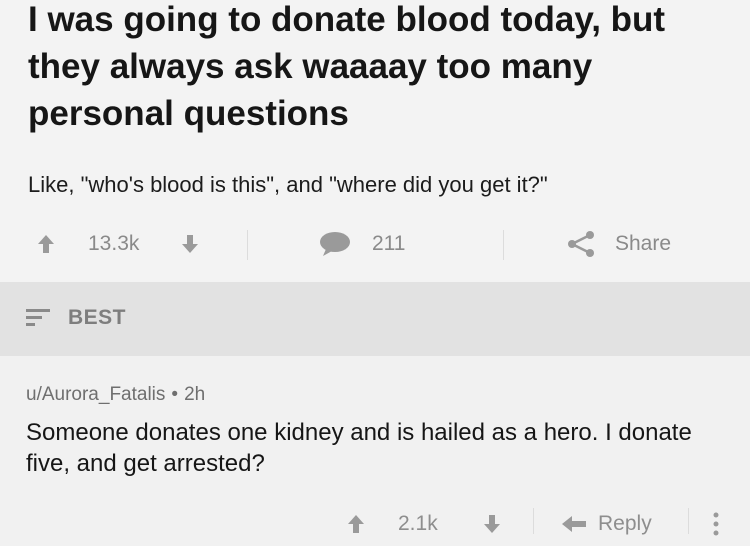 This screenshot has width=750, height=546. I want to click on more-options-button, so click(716, 524).